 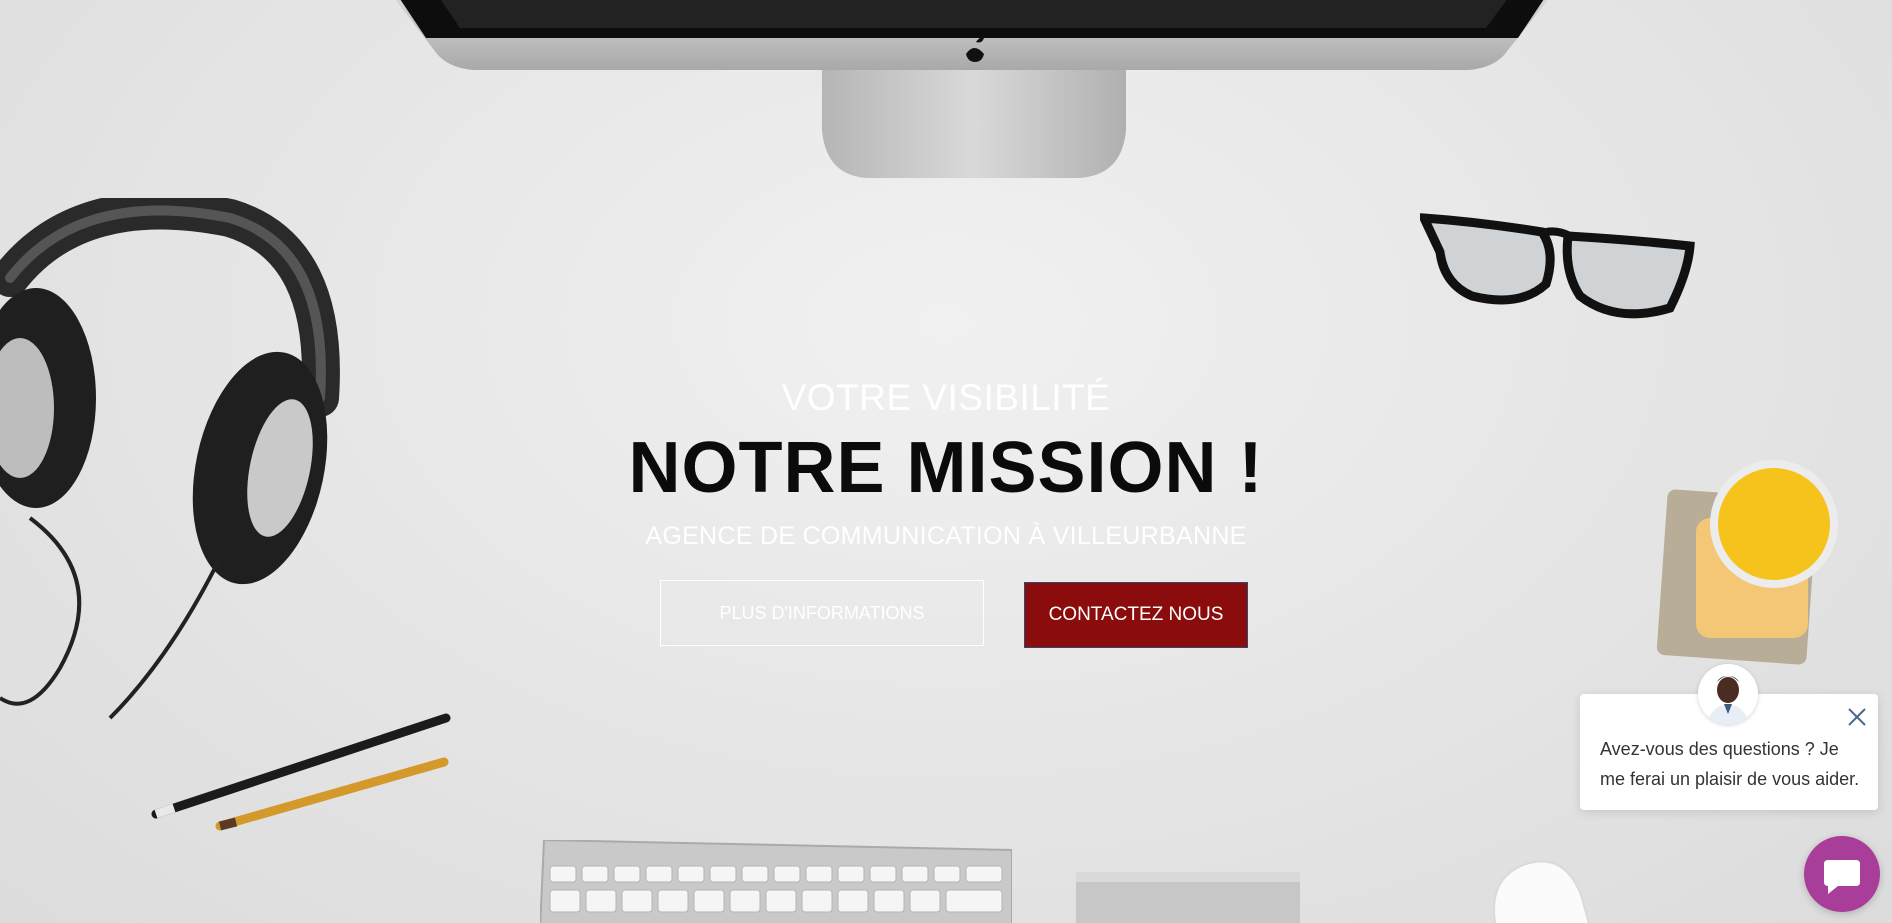 I want to click on chat-bubble-icon, so click(x=1842, y=877).